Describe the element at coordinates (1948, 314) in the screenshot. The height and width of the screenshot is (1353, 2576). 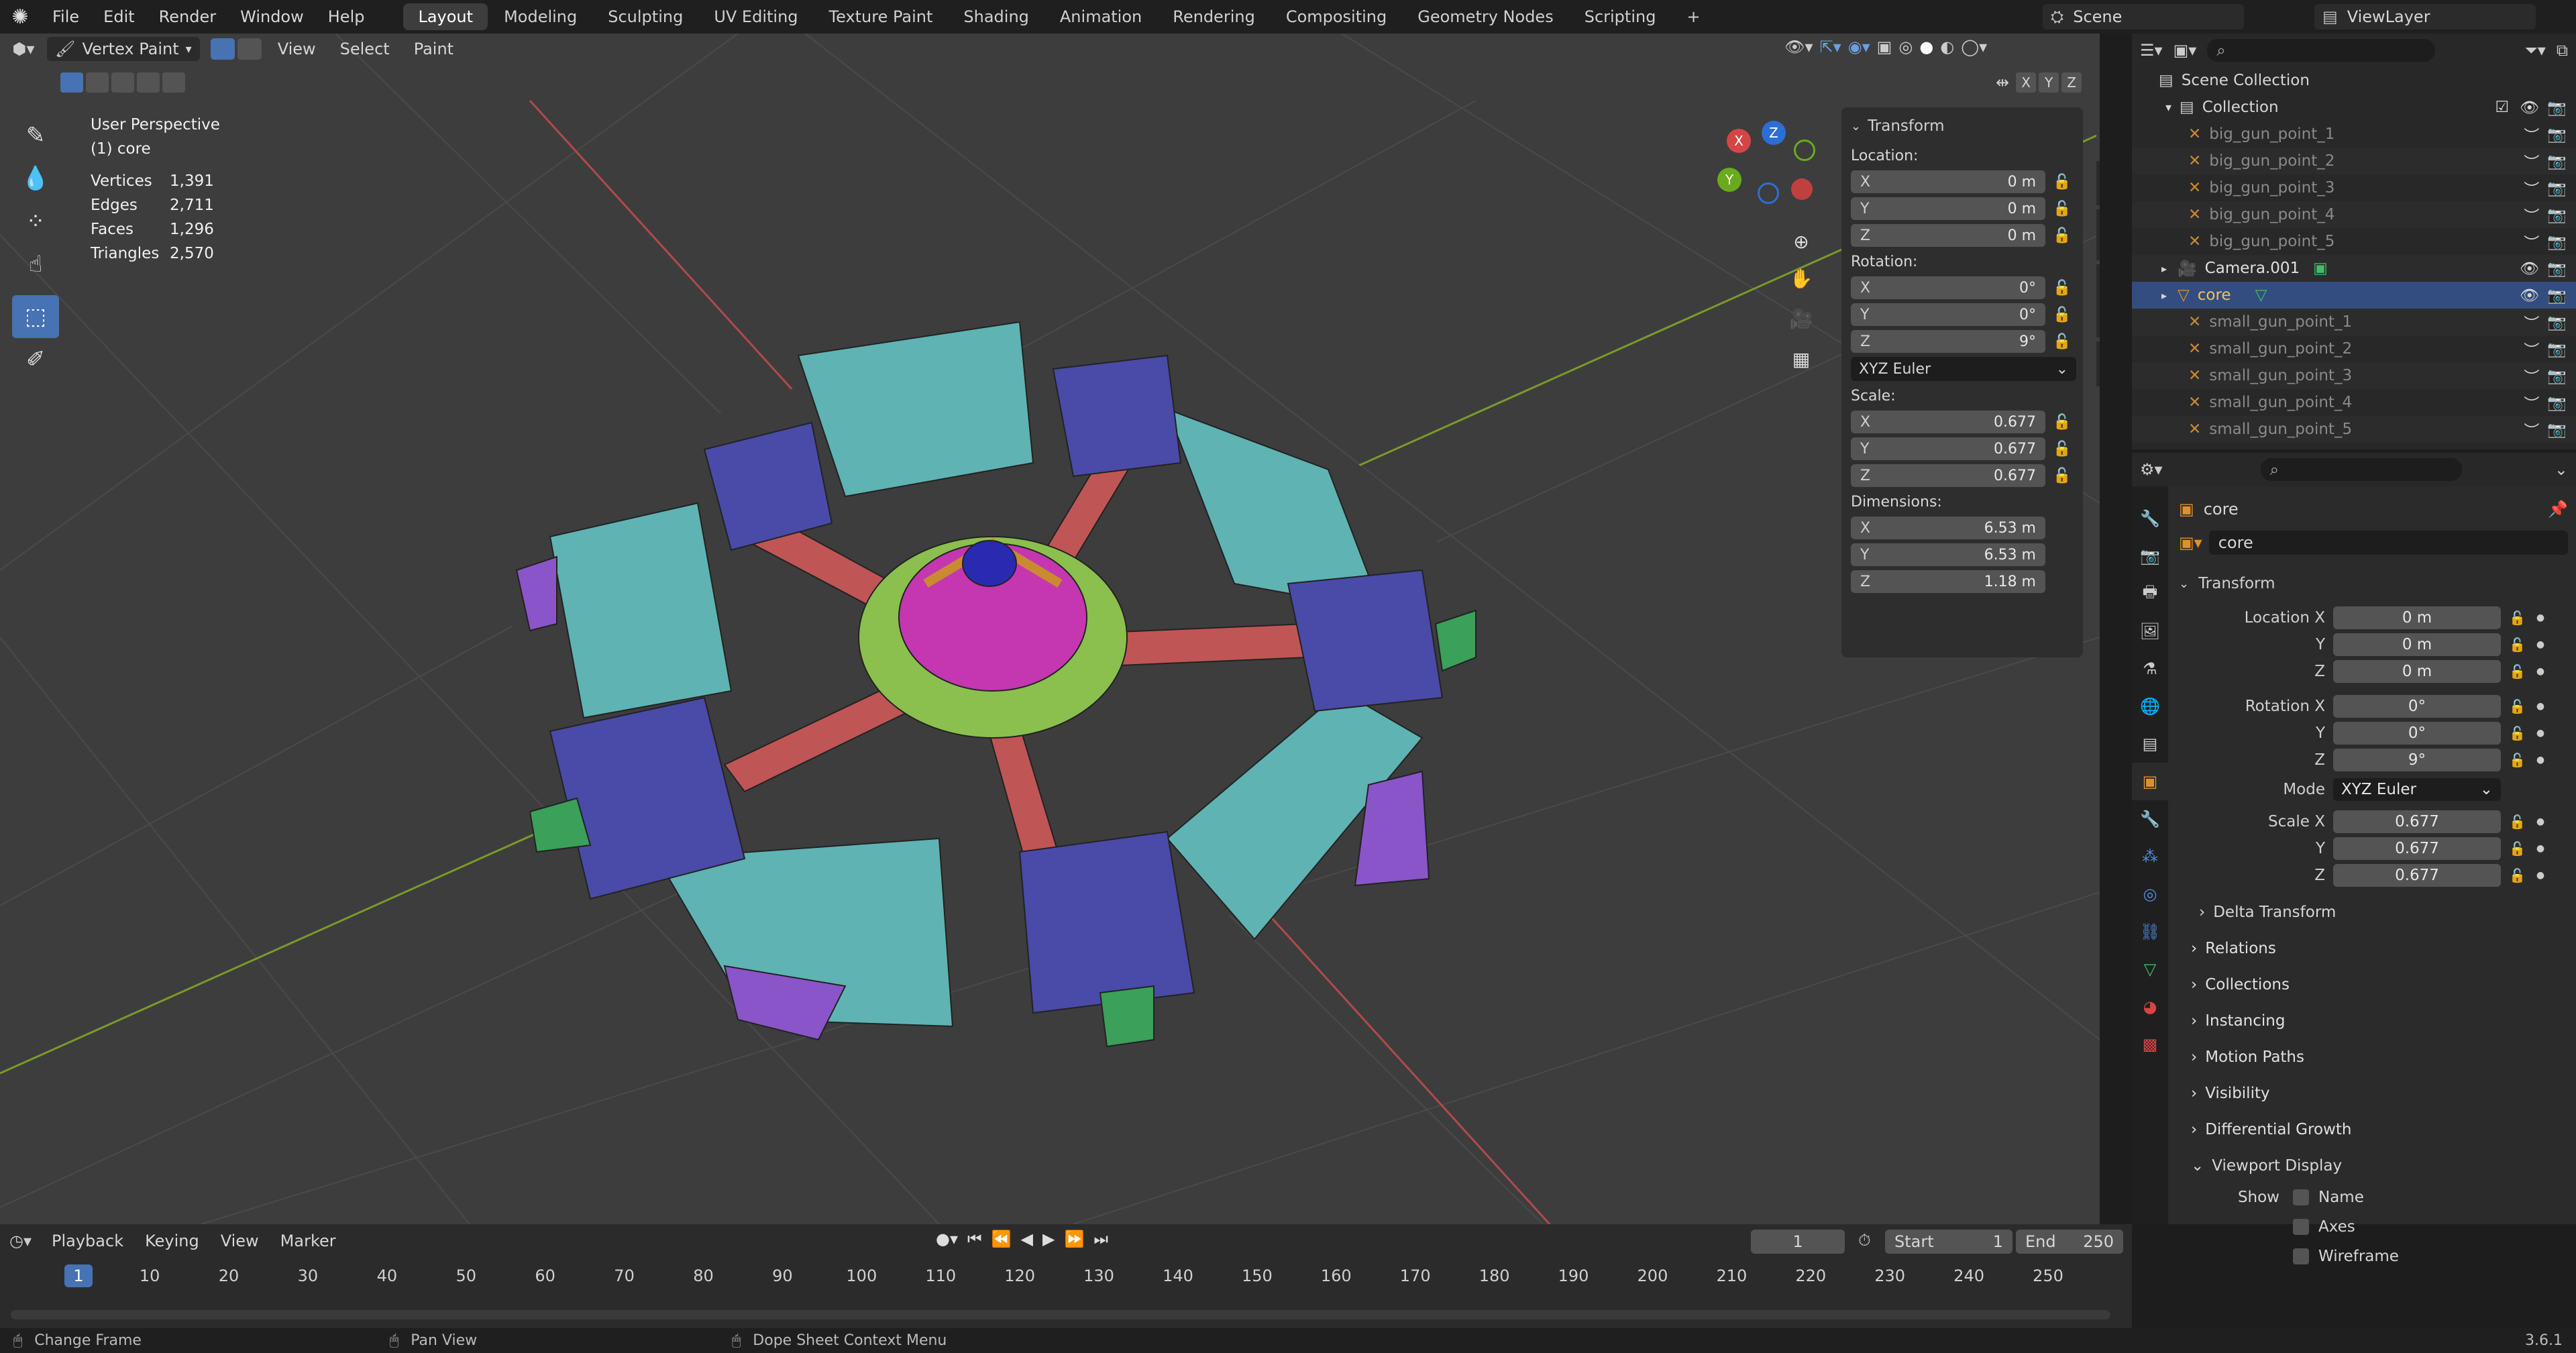
I see `rotation-y-field: Y 0°` at that location.